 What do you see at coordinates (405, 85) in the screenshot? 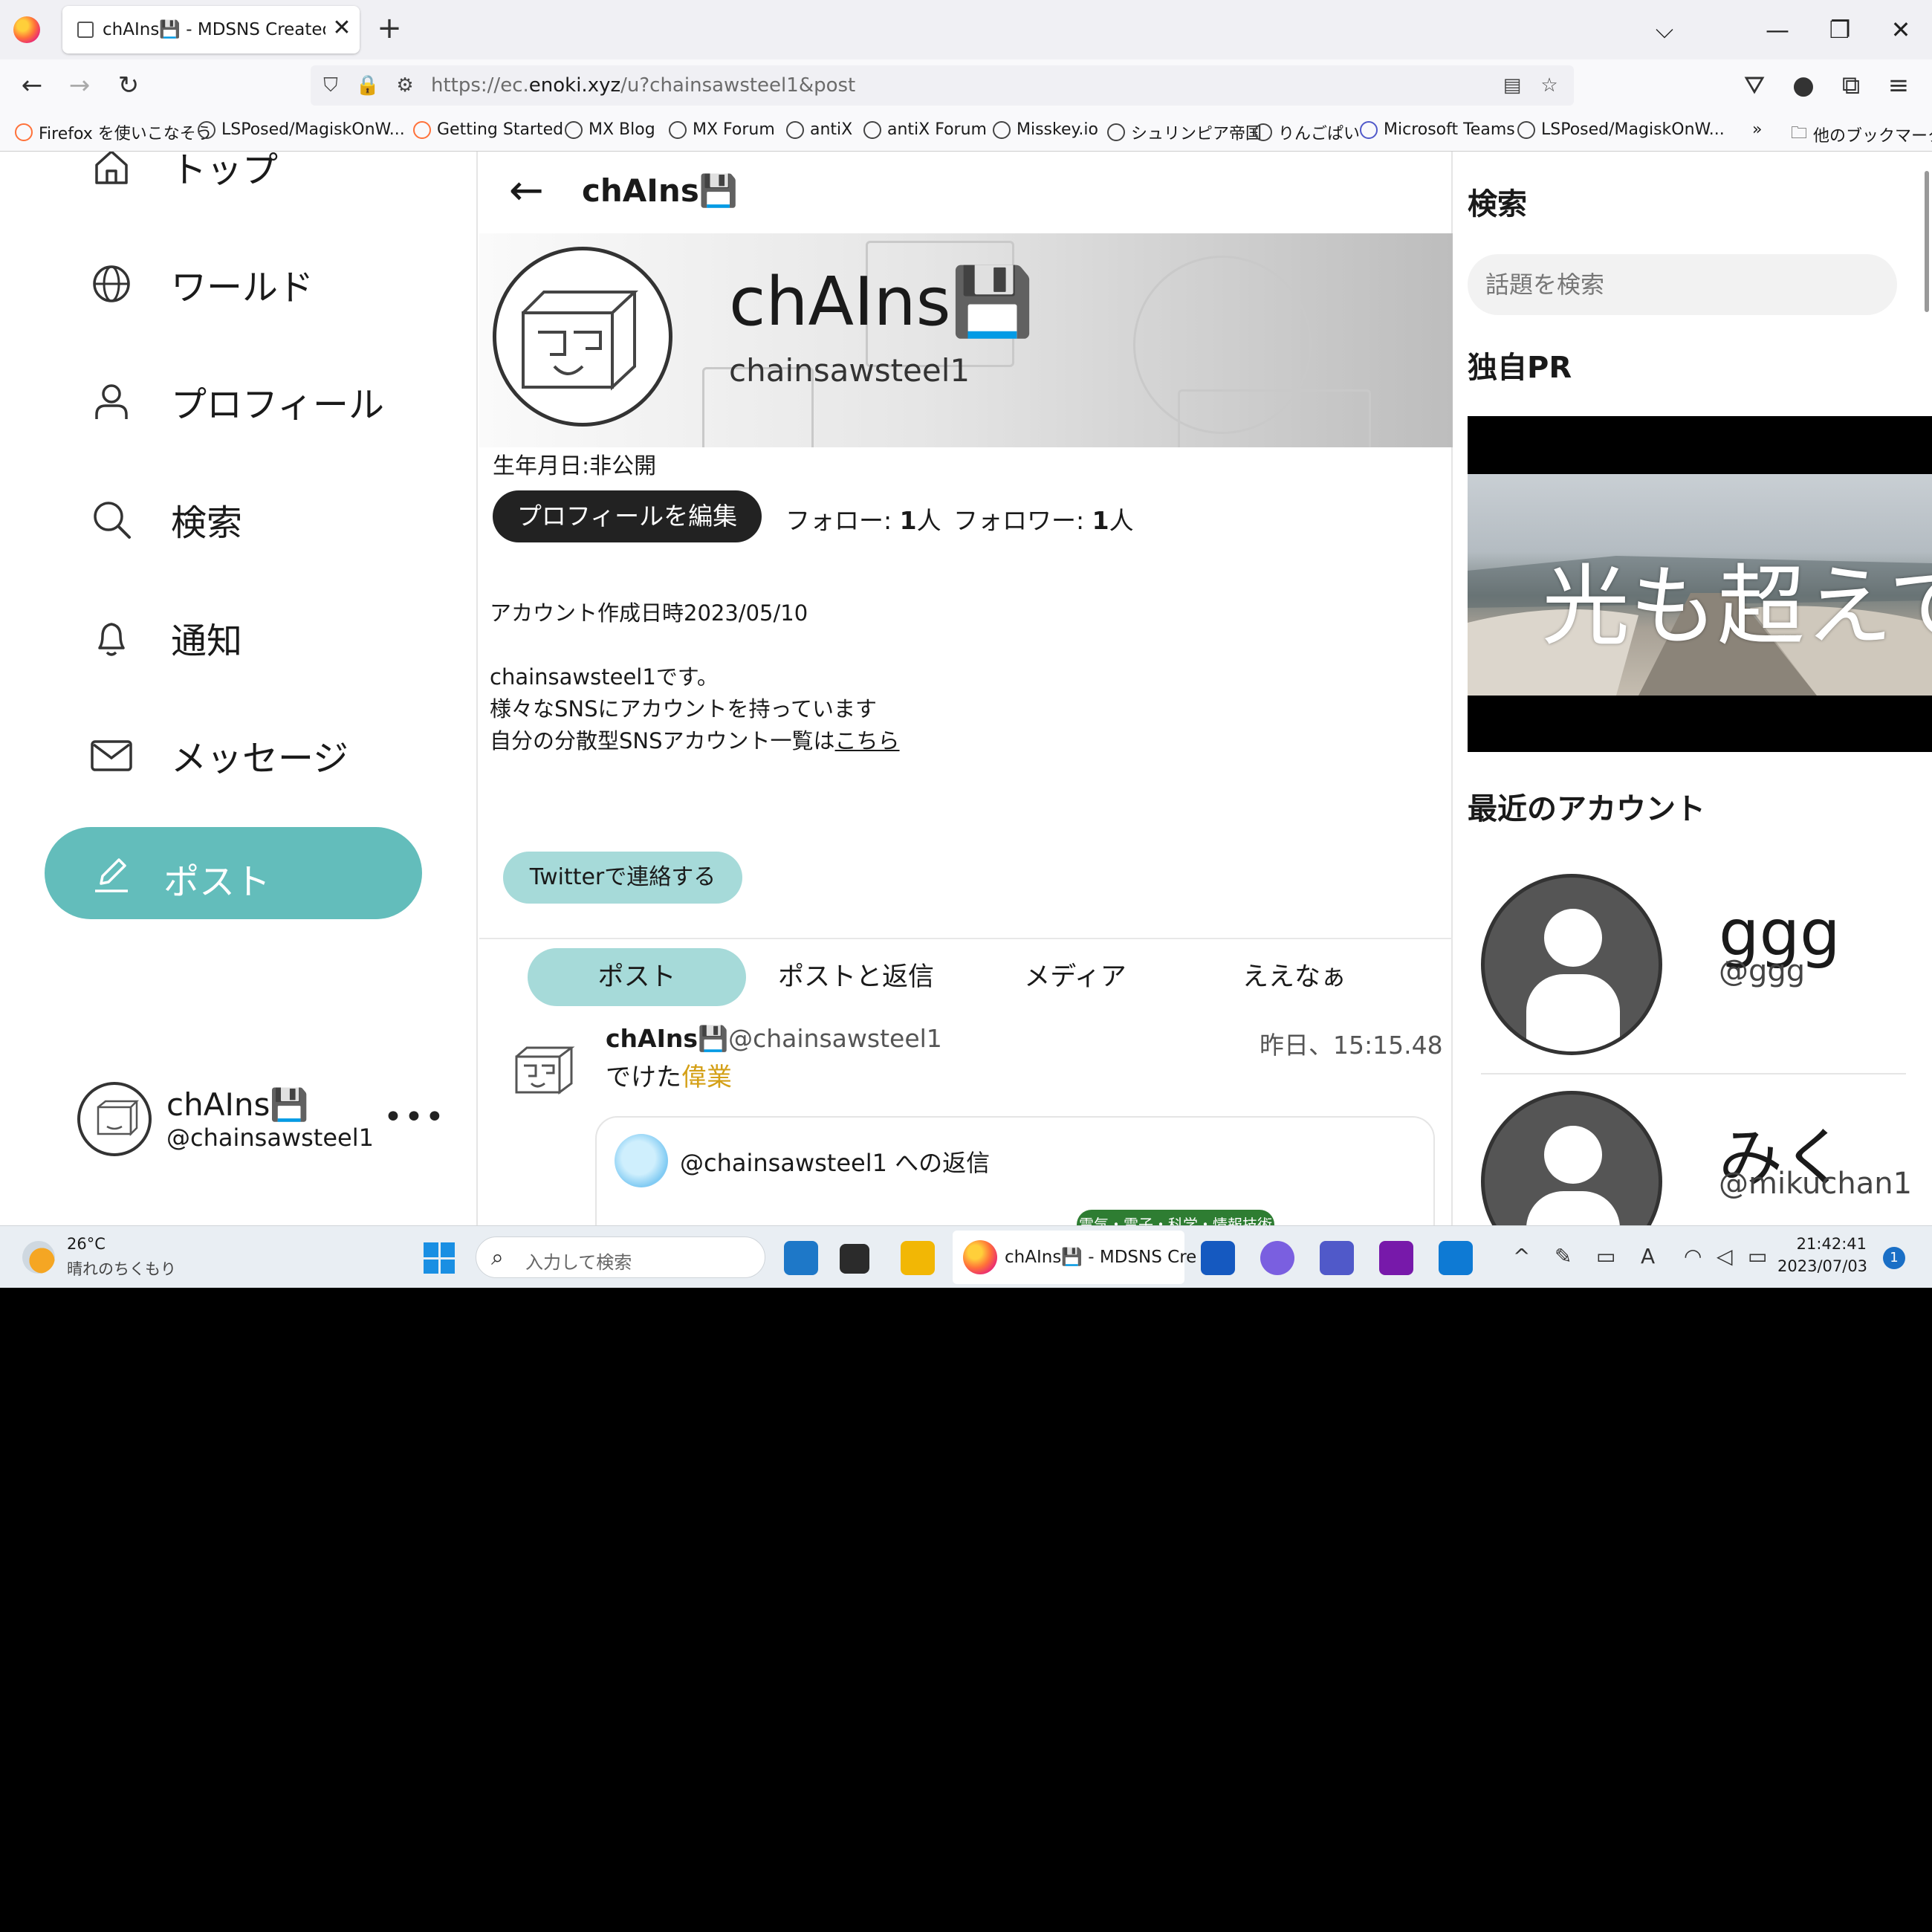
I see `permissions-icon: ⚙` at bounding box center [405, 85].